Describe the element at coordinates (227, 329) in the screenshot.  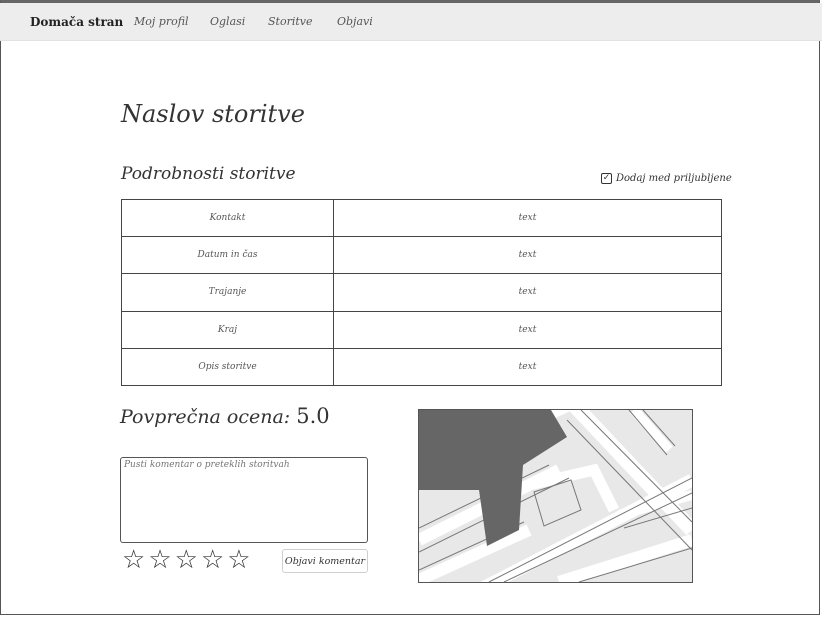
I see `row-label: Kraj` at that location.